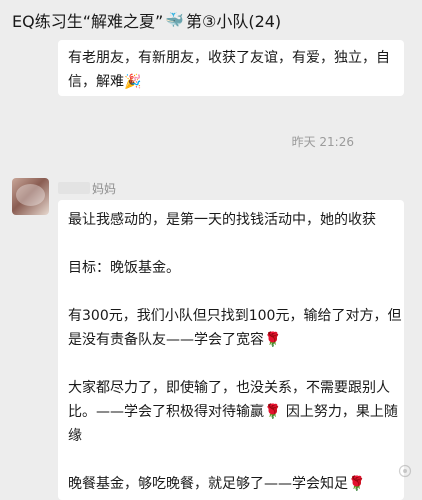  I want to click on message-line: 缘, so click(75, 436).